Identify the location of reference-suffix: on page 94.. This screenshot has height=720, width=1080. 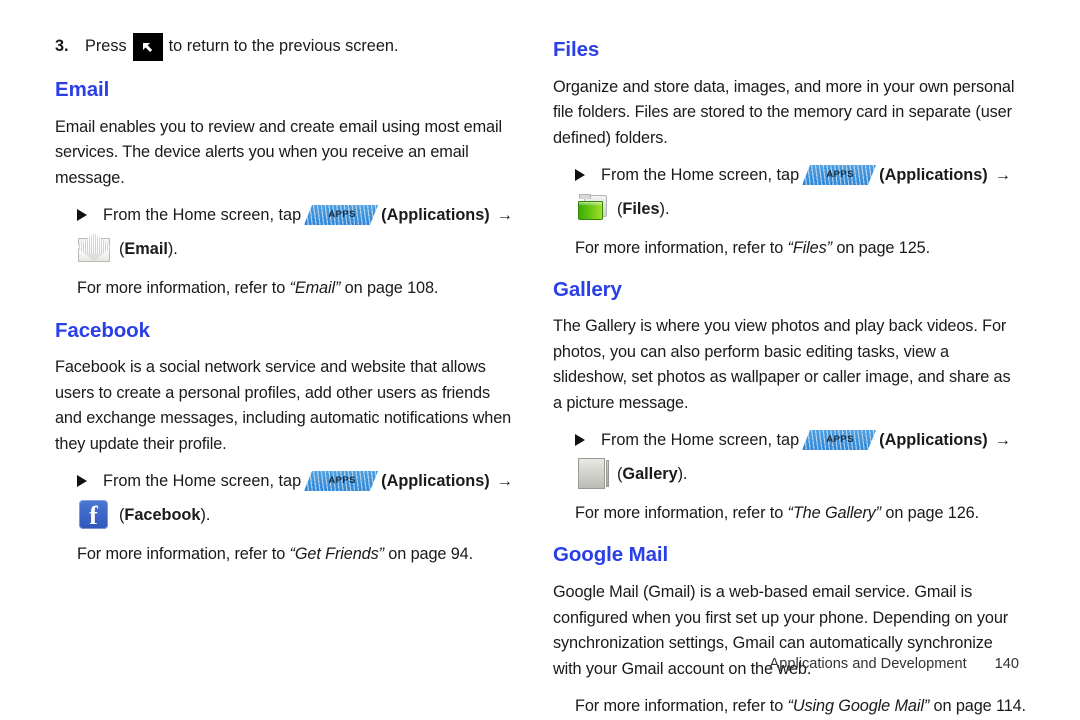
(430, 554).